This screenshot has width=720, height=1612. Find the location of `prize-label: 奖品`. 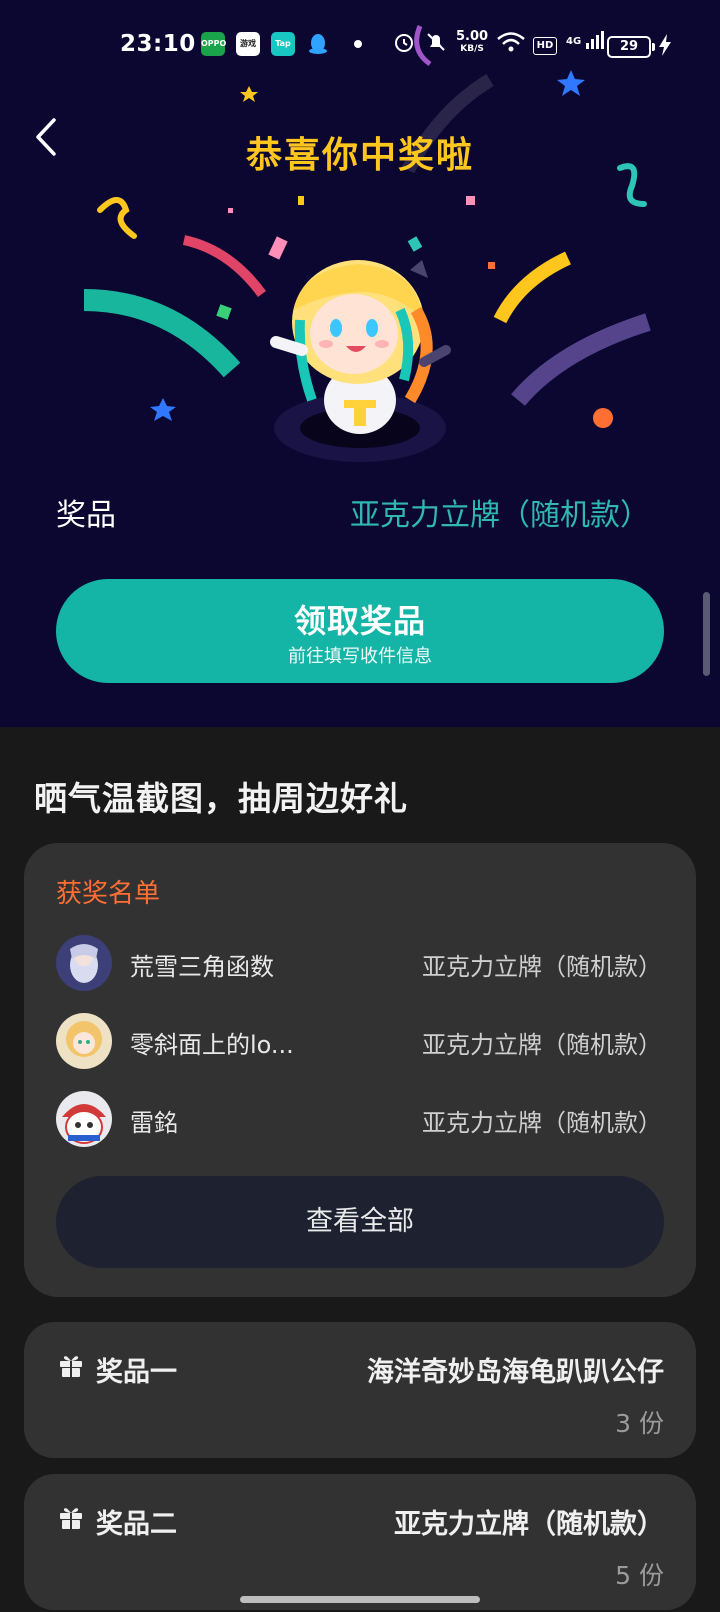

prize-label: 奖品 is located at coordinates (86, 515).